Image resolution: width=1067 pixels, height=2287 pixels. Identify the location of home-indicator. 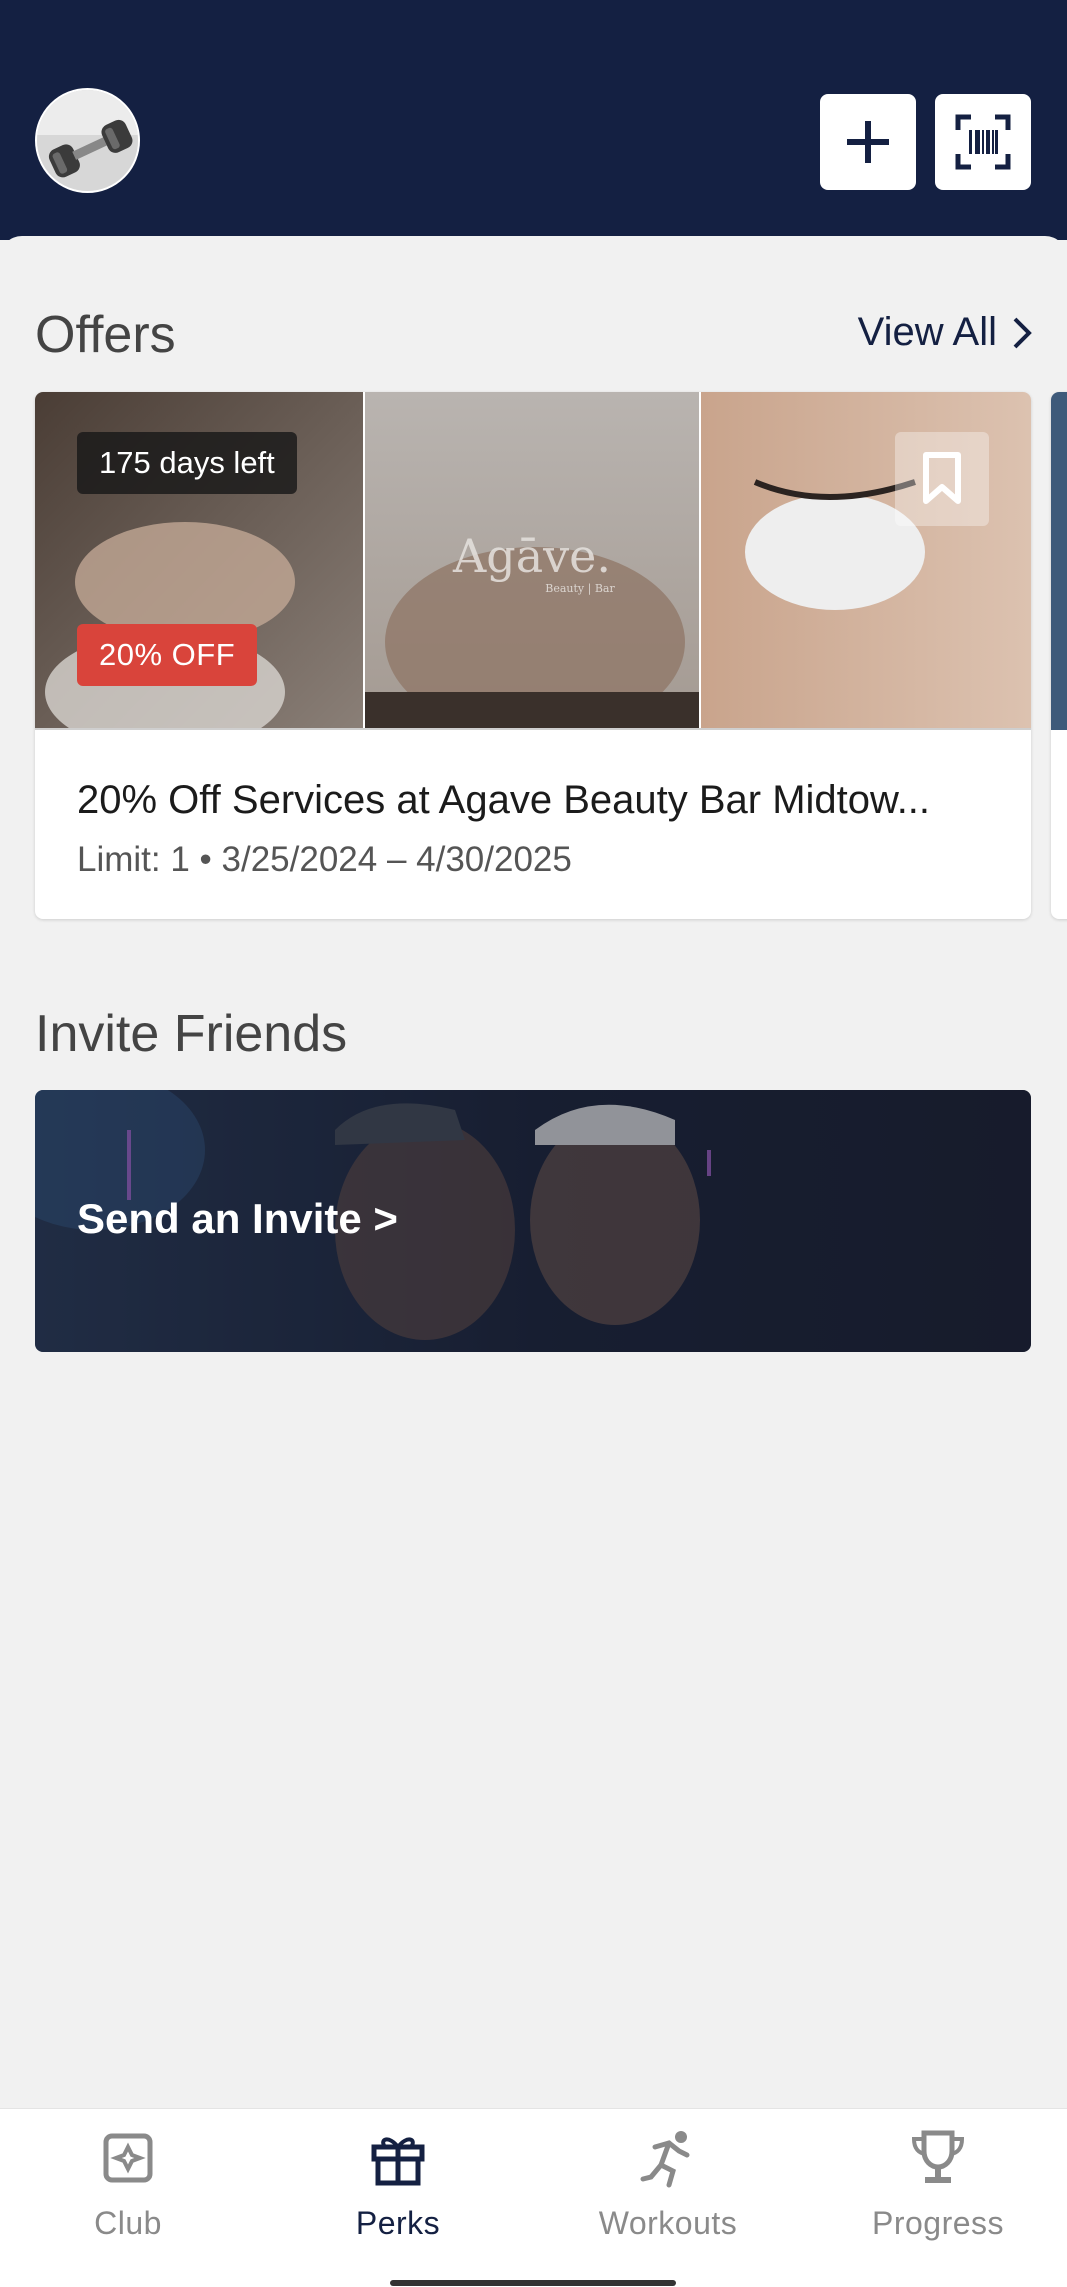
(533, 2283).